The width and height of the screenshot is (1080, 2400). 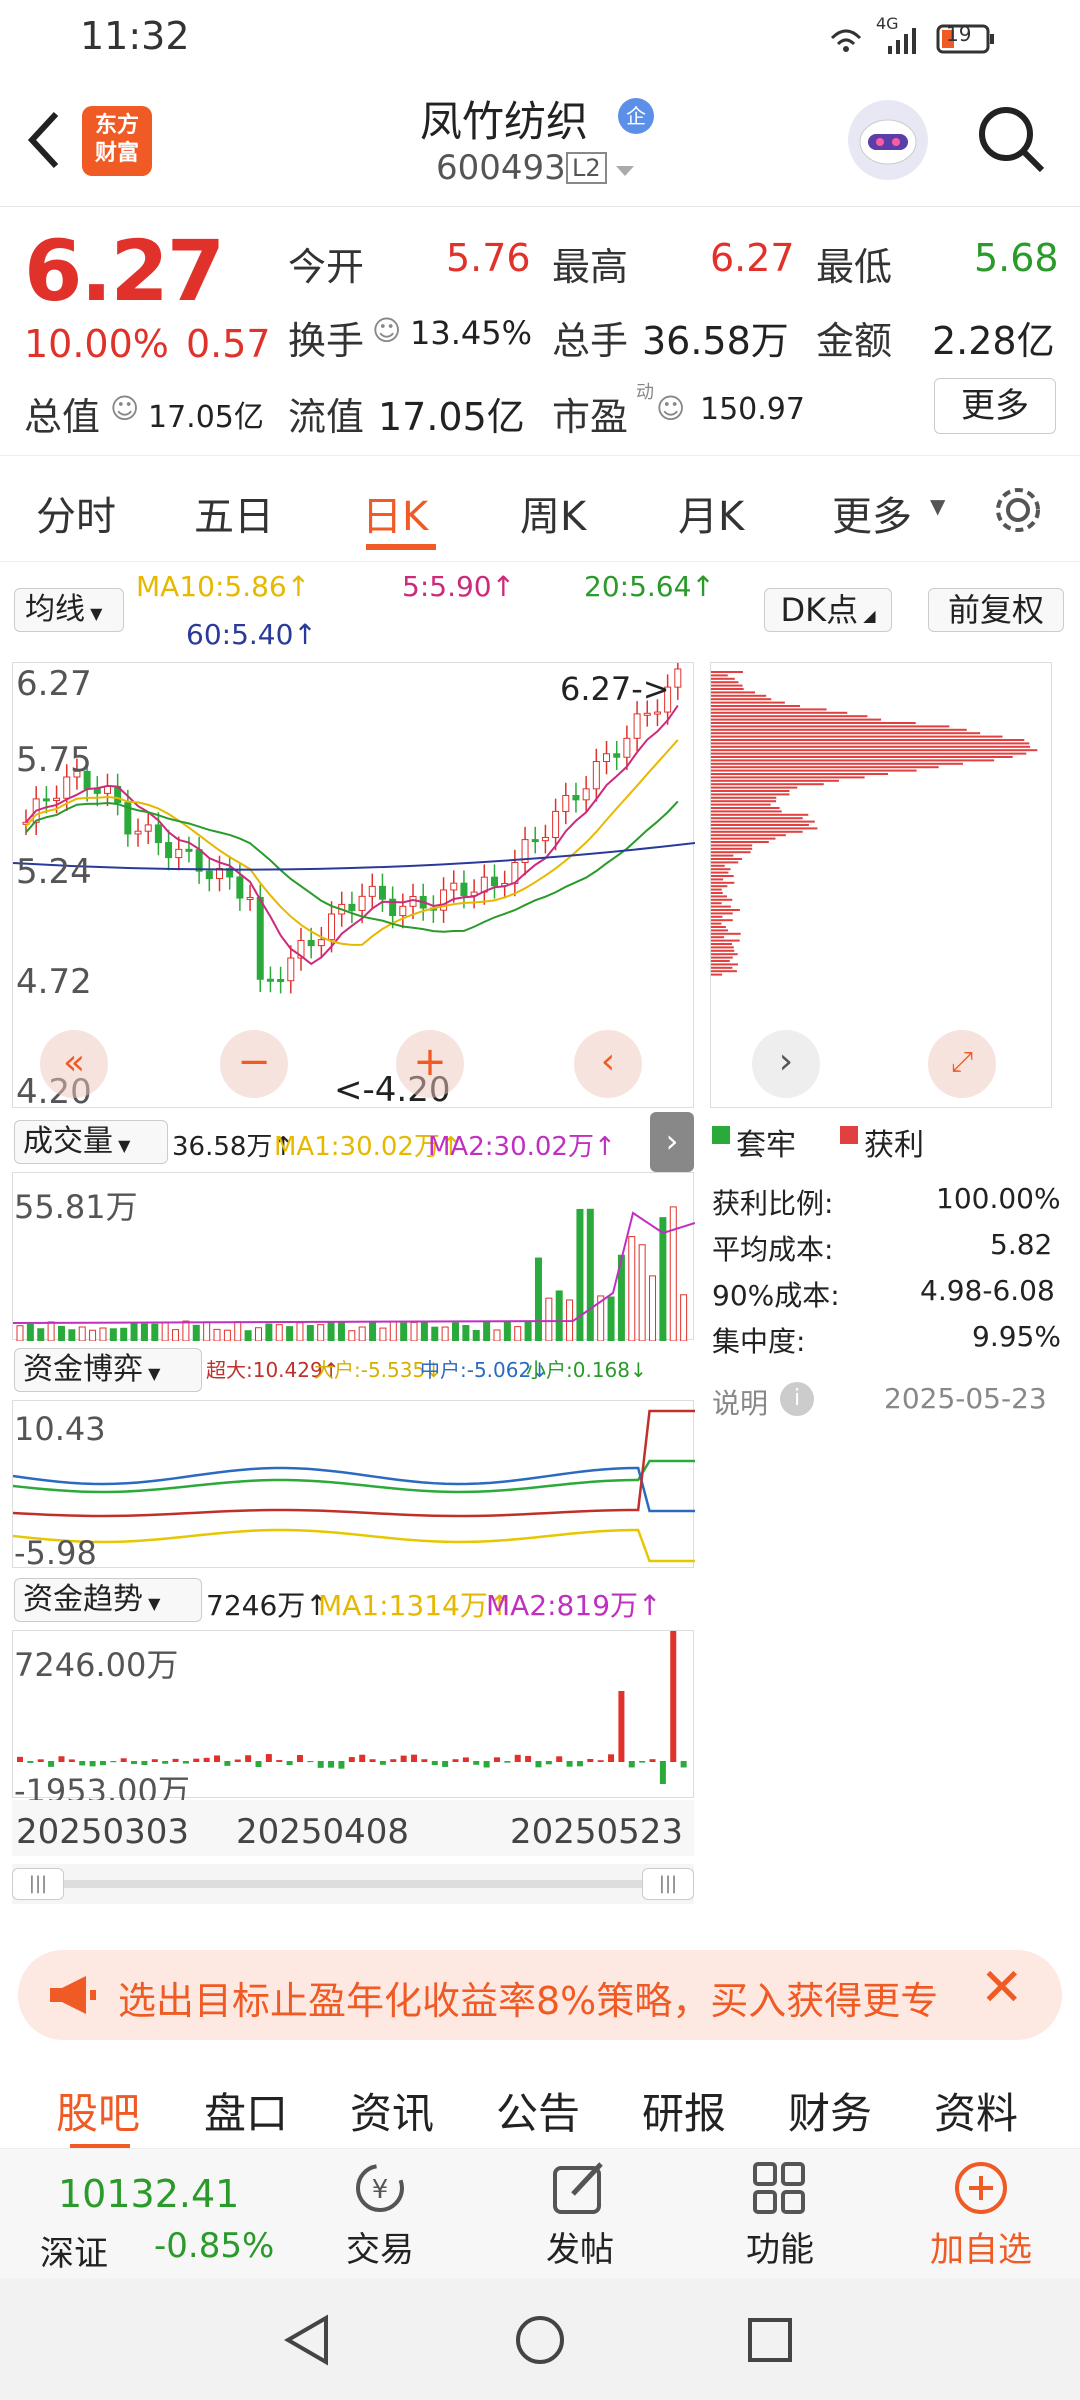 I want to click on float-value: 17.05亿, so click(x=451, y=413).